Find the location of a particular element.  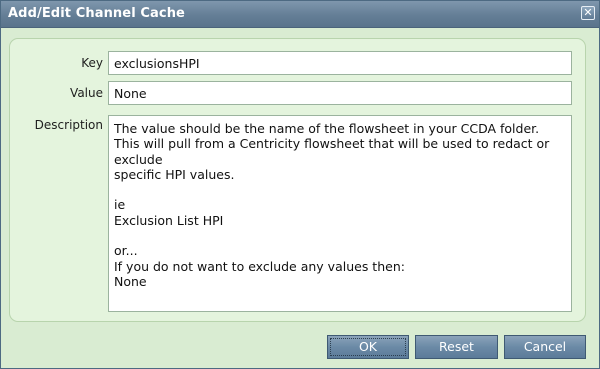

description-label: Description is located at coordinates (68, 125).